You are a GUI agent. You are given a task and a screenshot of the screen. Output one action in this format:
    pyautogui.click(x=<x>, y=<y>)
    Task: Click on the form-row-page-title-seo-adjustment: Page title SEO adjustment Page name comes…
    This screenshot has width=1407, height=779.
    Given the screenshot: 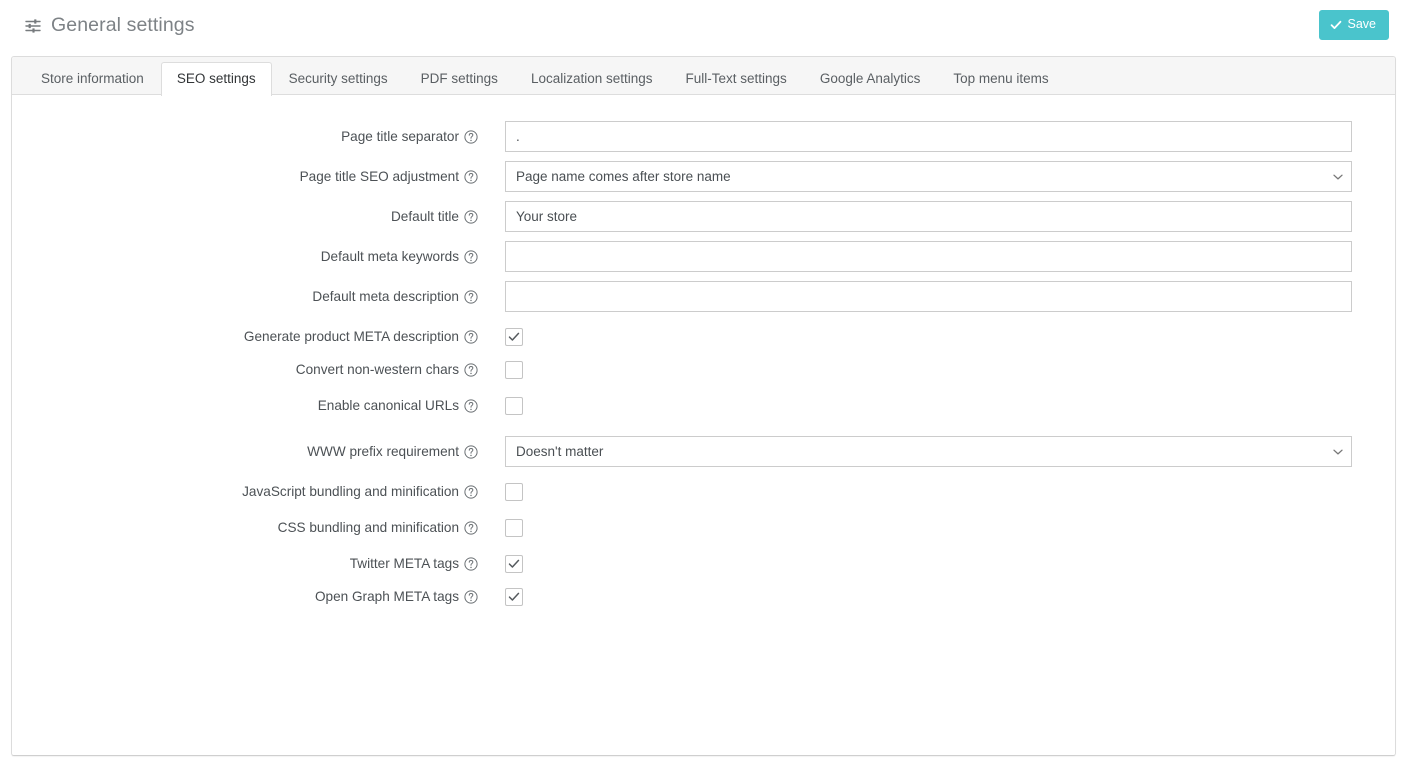 What is the action you would take?
    pyautogui.click(x=703, y=176)
    